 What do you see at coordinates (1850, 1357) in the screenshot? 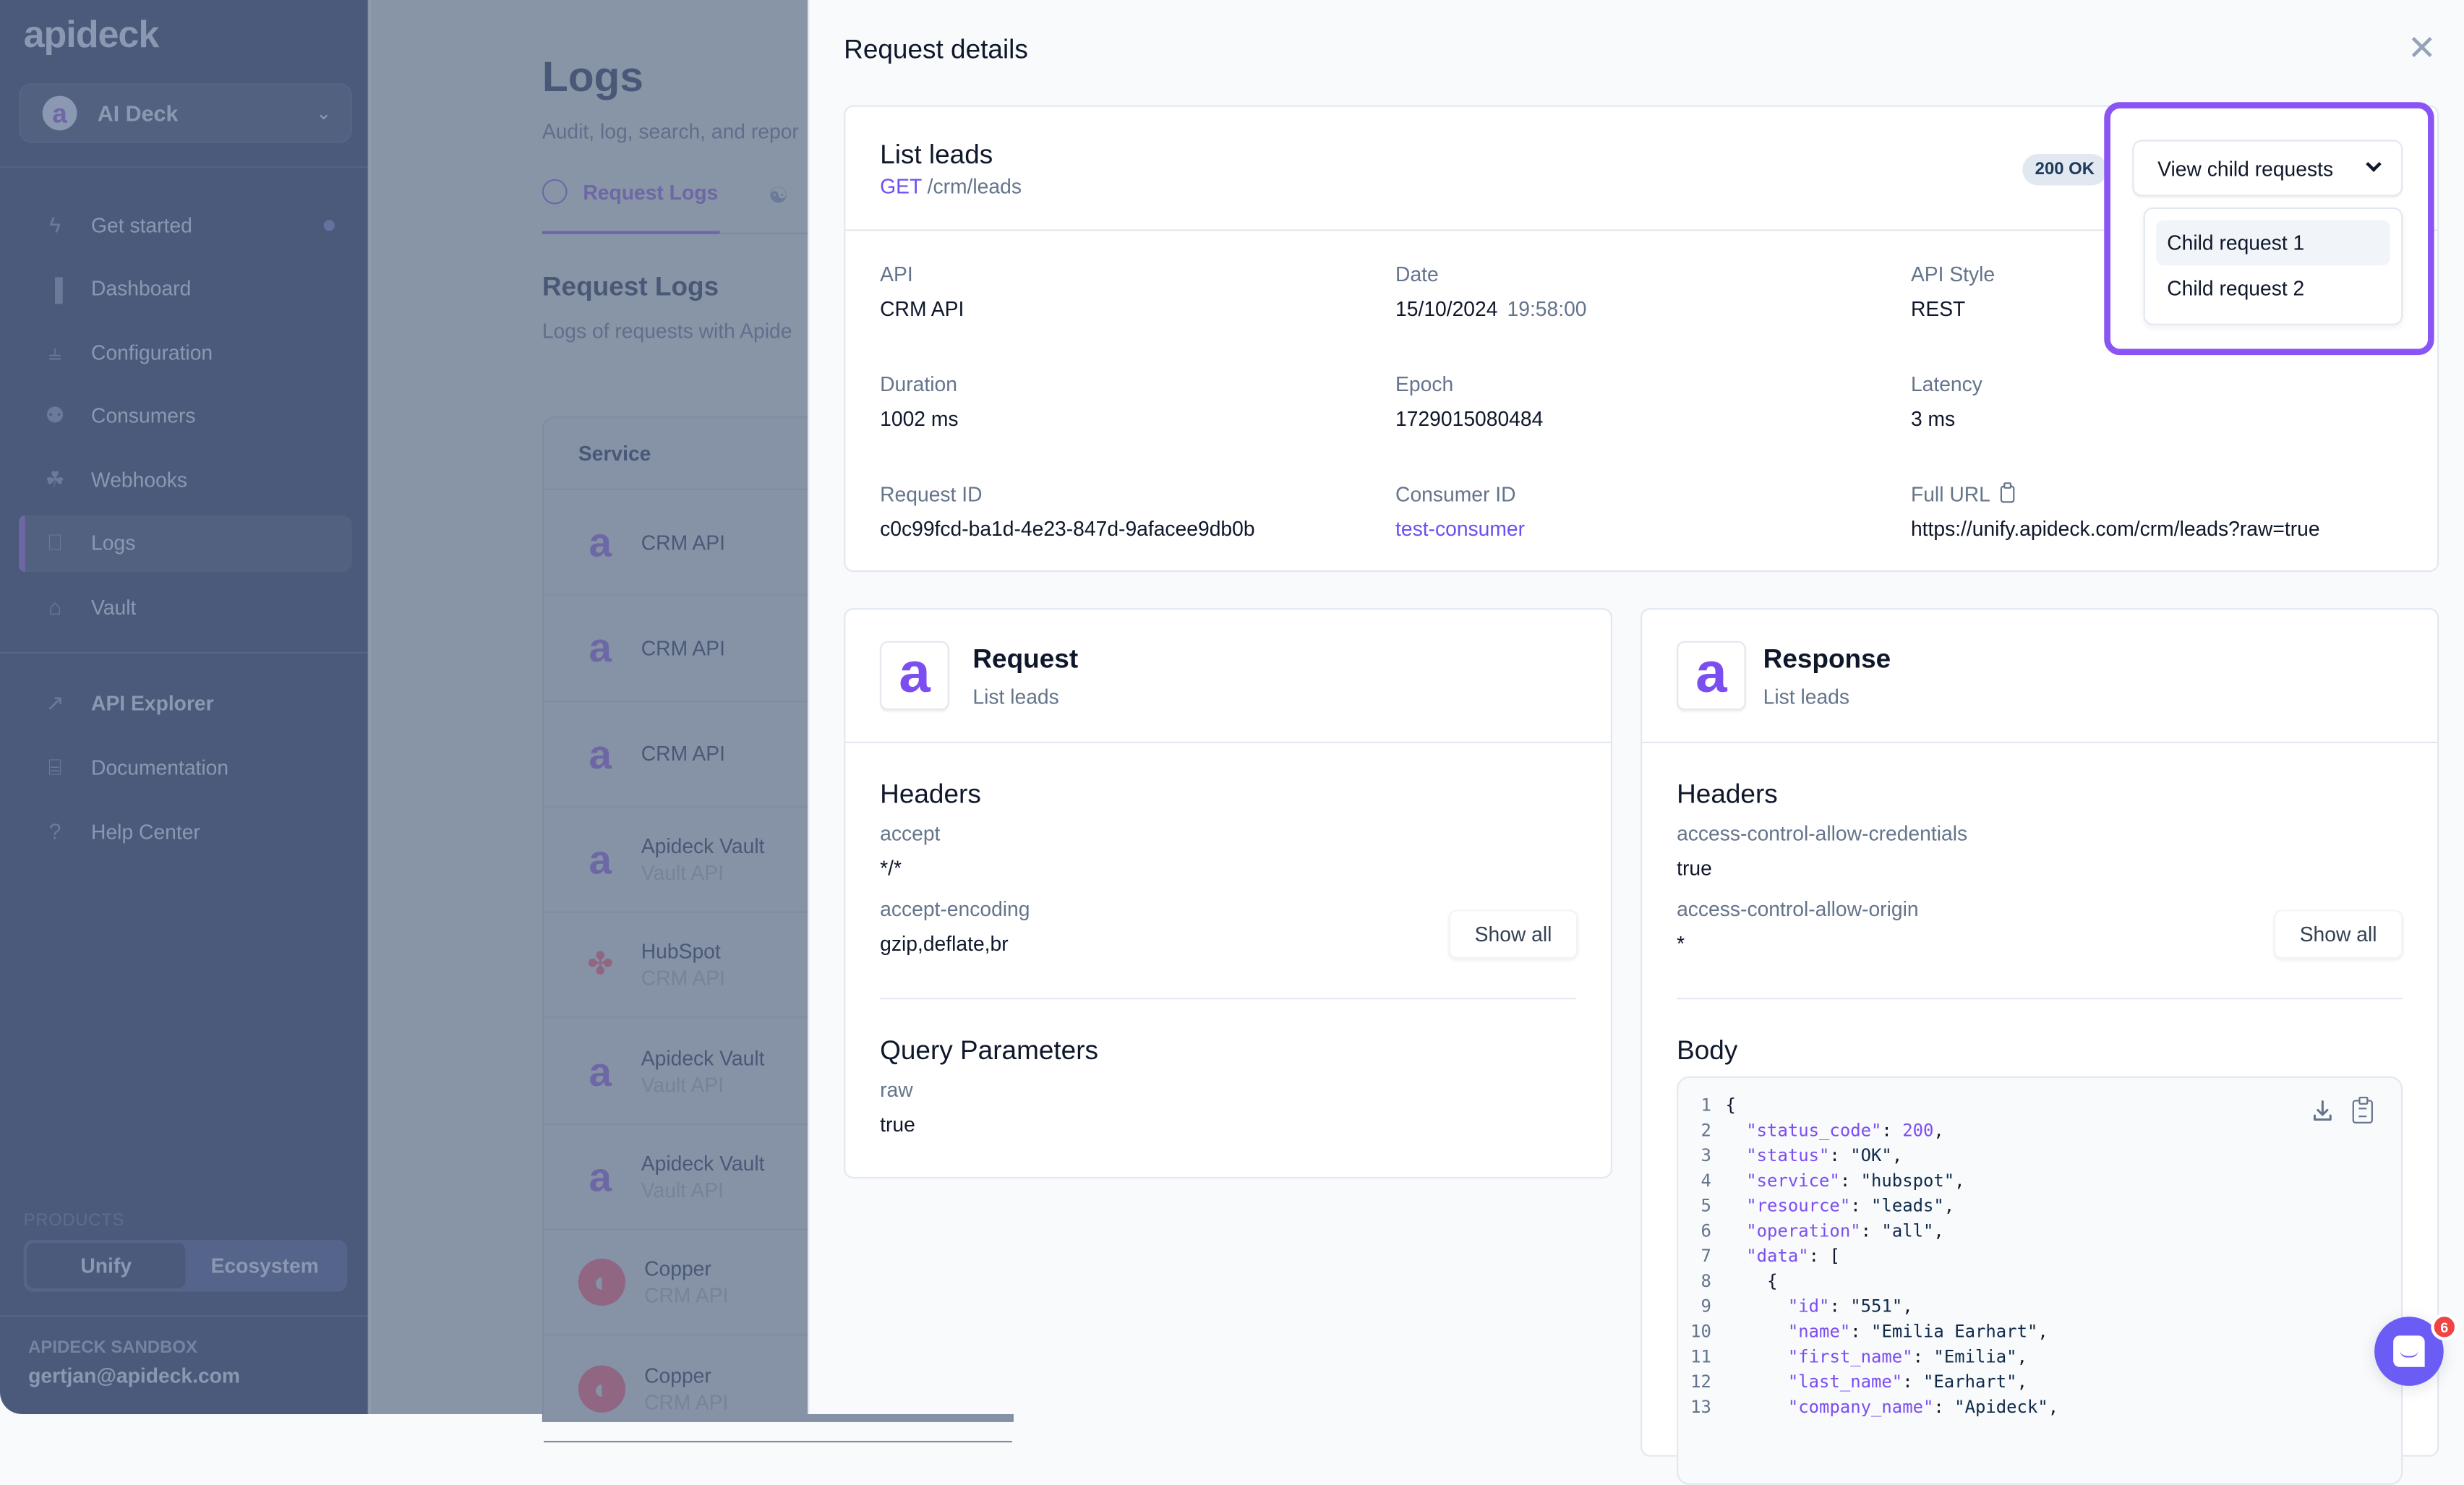
I see `code-token: "first_name"` at bounding box center [1850, 1357].